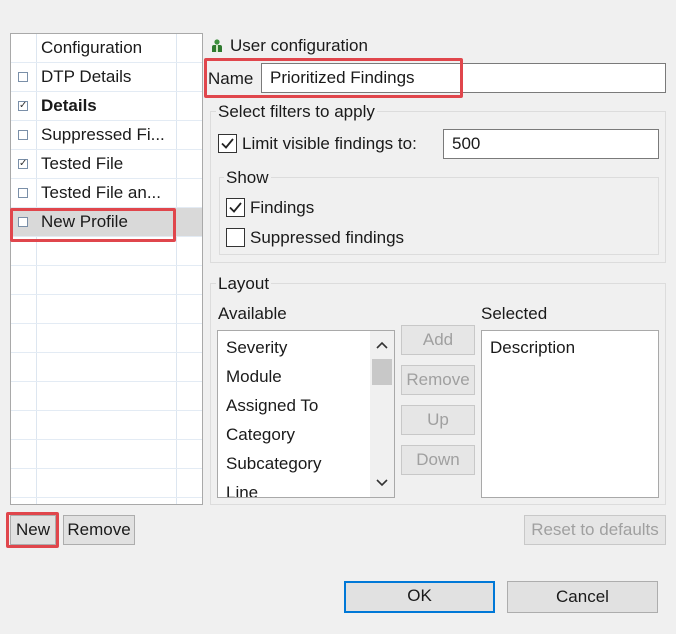 The image size is (676, 634). What do you see at coordinates (296, 112) in the screenshot?
I see `filters-group-title: Select filters to apply` at bounding box center [296, 112].